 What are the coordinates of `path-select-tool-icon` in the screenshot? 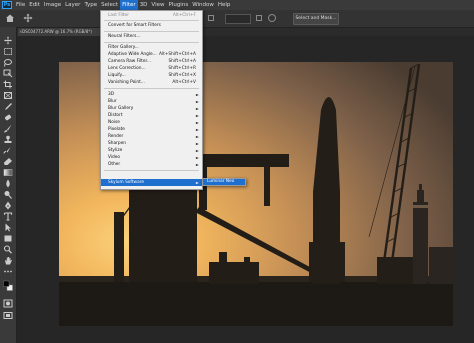 It's located at (8, 227).